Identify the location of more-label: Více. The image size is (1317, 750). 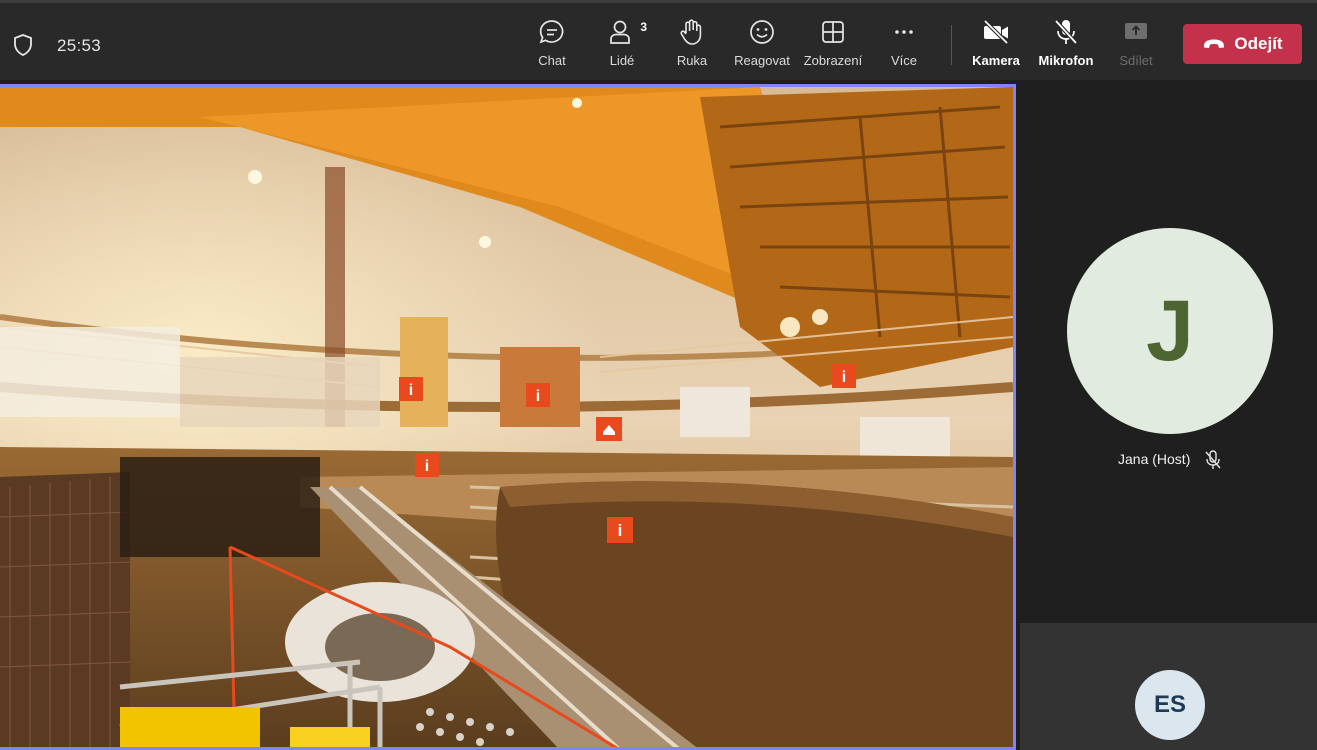
(903, 60).